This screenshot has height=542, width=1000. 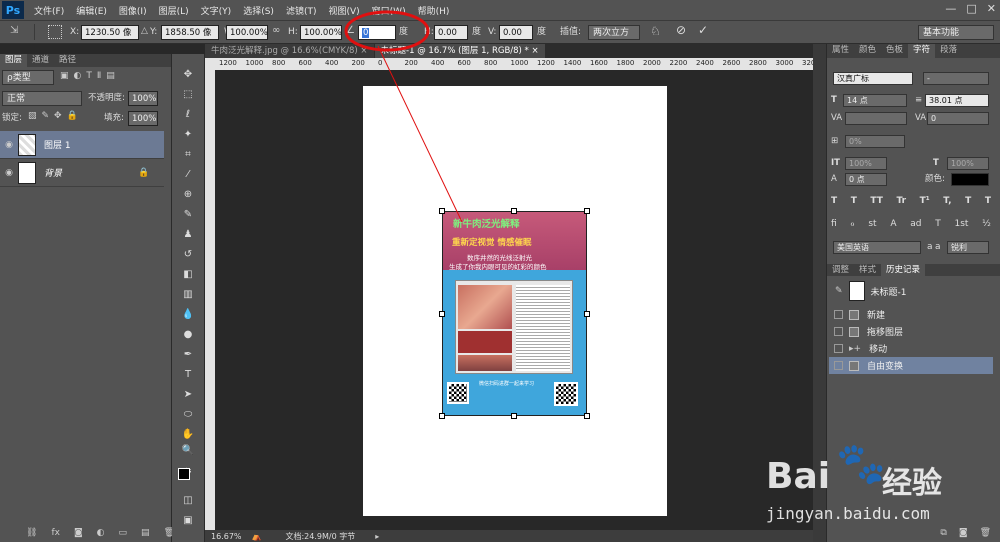 What do you see at coordinates (55, 535) in the screenshot?
I see `fx-icon: fx` at bounding box center [55, 535].